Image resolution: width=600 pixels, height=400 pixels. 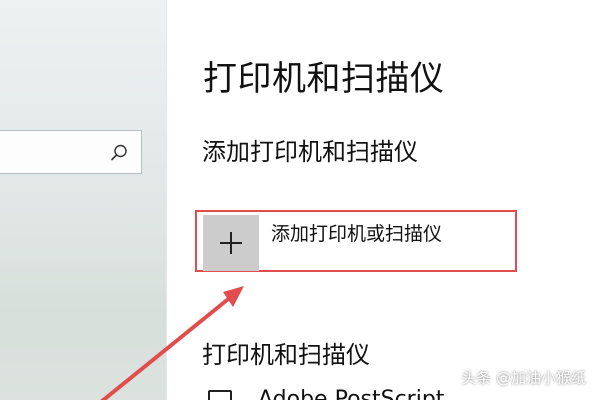 What do you see at coordinates (351, 393) in the screenshot?
I see `printer-name: Adobe PostScript` at bounding box center [351, 393].